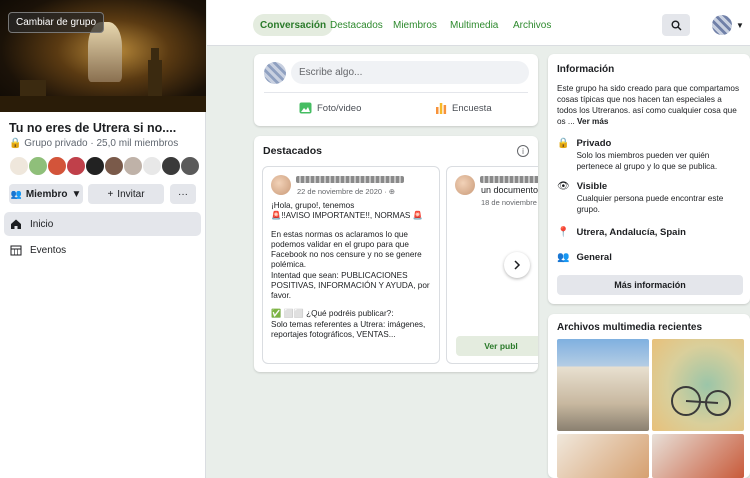  Describe the element at coordinates (110, 194) in the screenshot. I see `plus-icon: +` at that location.